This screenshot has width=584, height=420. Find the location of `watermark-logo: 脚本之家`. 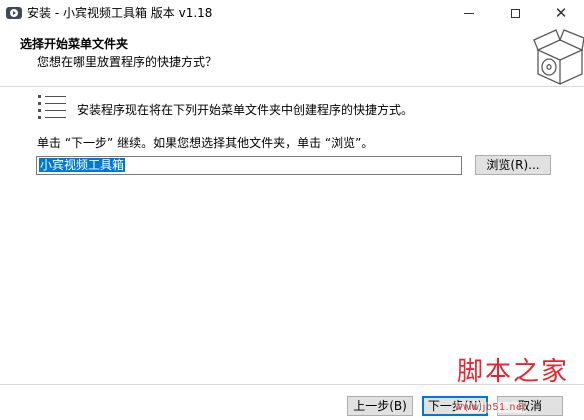

watermark-logo: 脚本之家 is located at coordinates (513, 372).